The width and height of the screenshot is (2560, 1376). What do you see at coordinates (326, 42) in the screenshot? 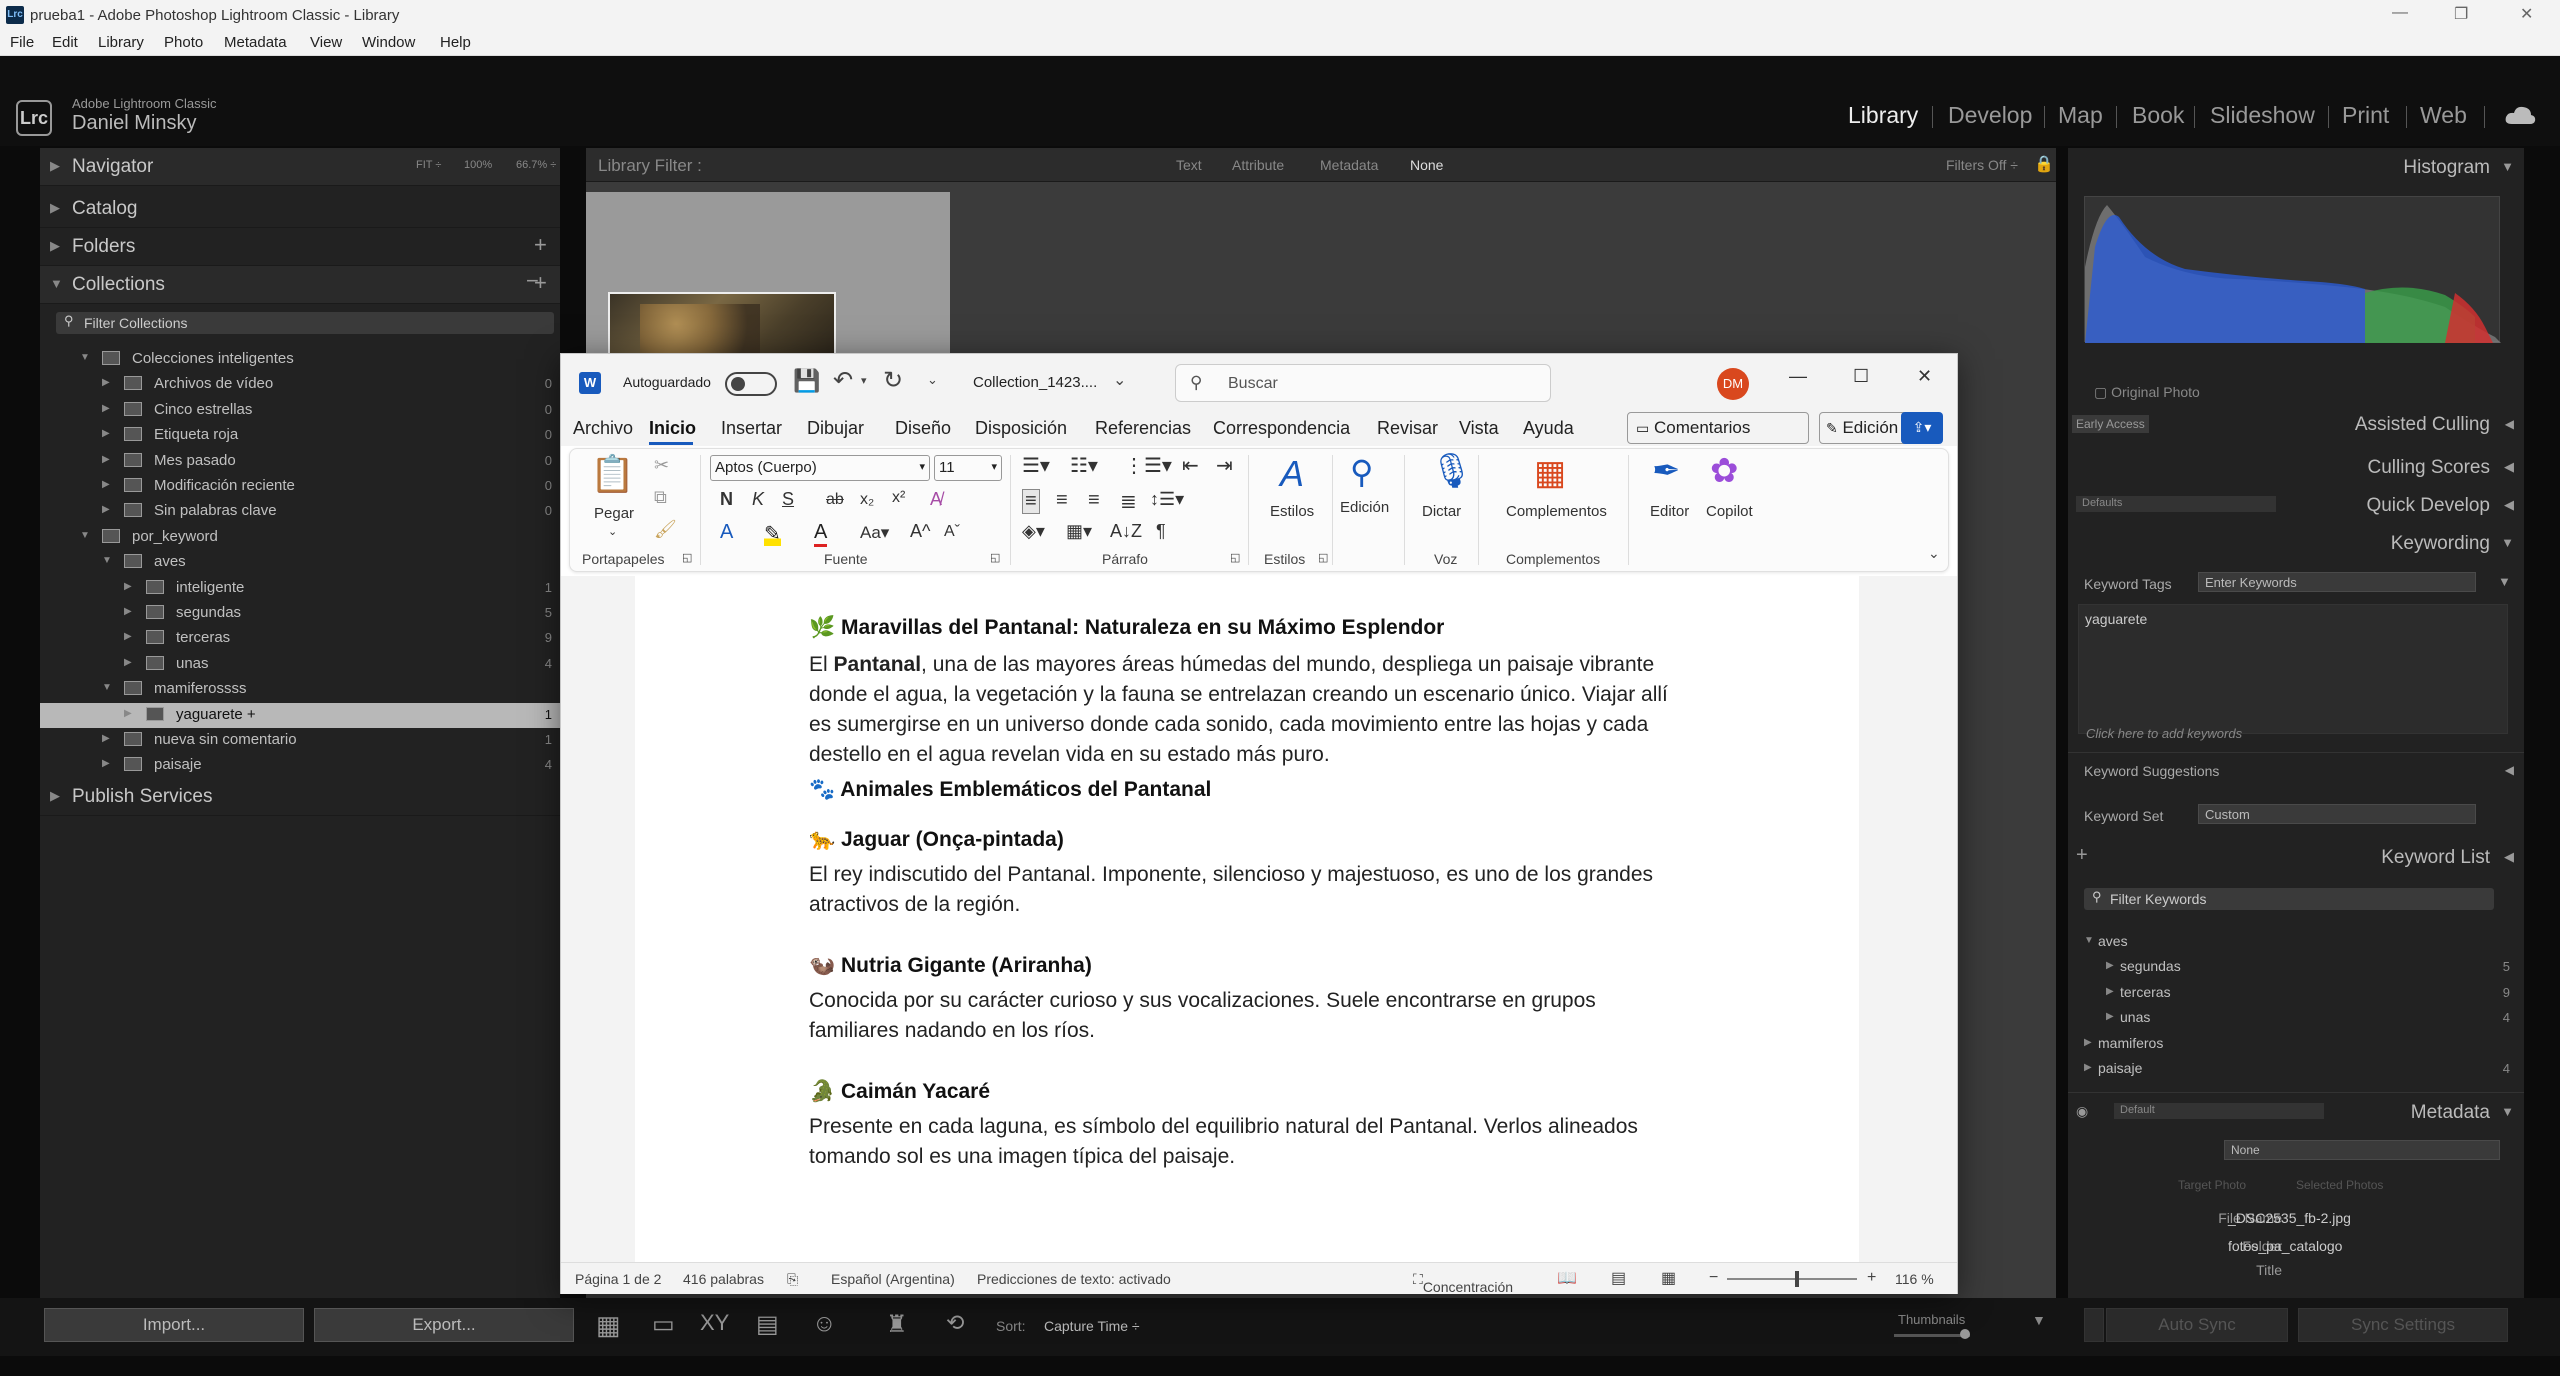
I see `menu-view: View` at bounding box center [326, 42].